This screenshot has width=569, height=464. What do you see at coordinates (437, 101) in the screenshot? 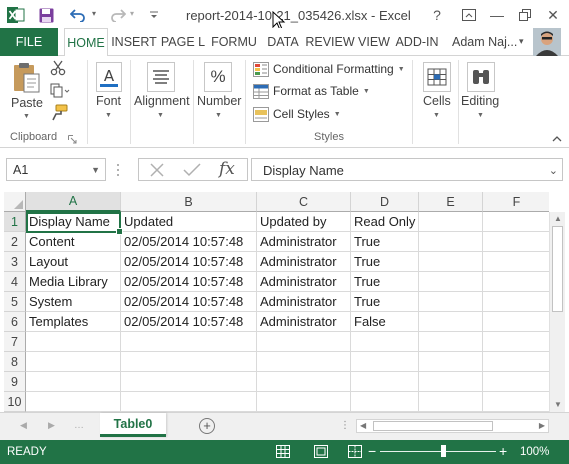
I see `cells-button: Cells` at bounding box center [437, 101].